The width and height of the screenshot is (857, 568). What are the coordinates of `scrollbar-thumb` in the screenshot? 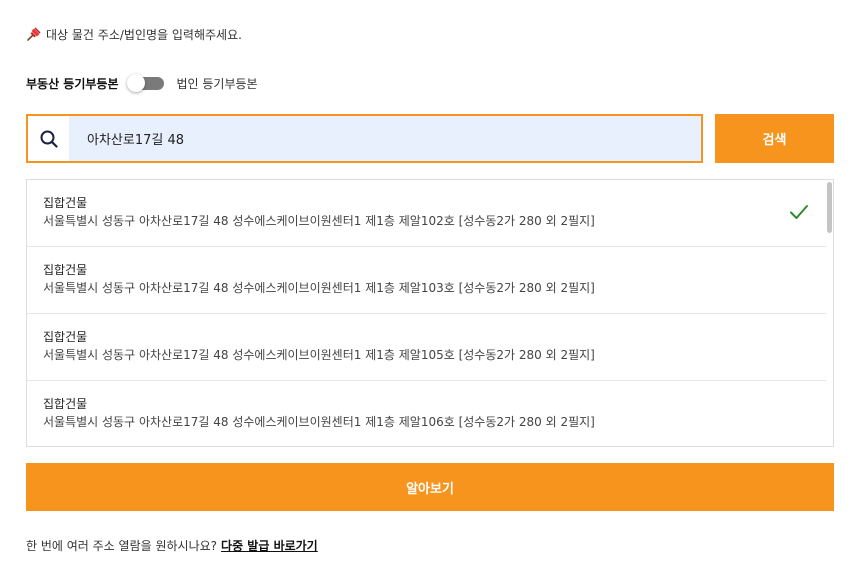 It's located at (829, 207).